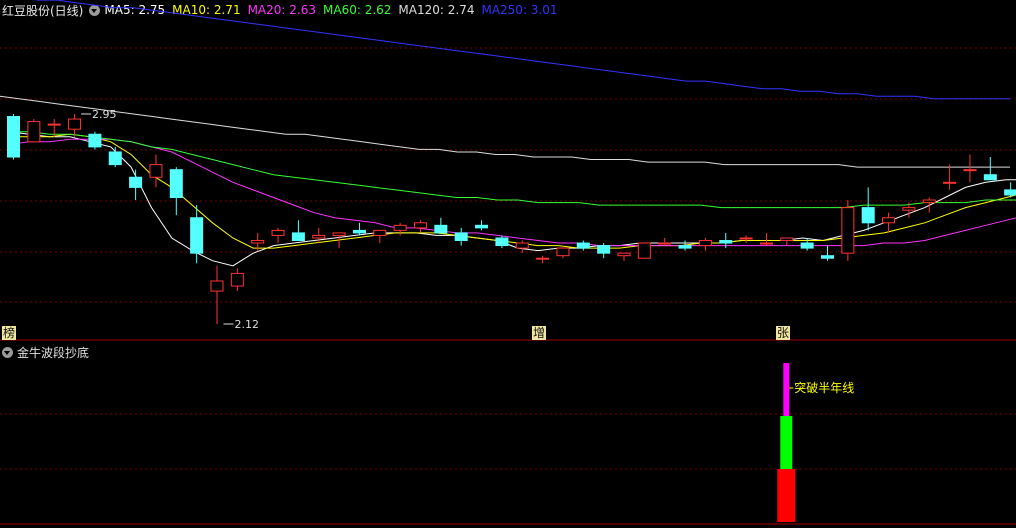 The width and height of the screenshot is (1016, 528). I want to click on marker-zhang: 张, so click(783, 333).